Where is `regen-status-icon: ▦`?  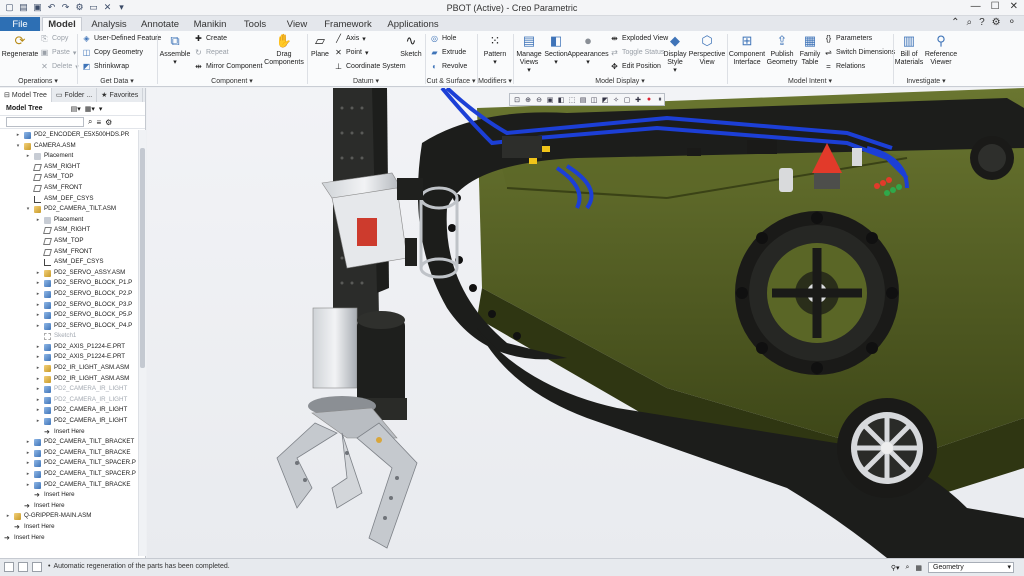 regen-status-icon: ▦ is located at coordinates (918, 568).